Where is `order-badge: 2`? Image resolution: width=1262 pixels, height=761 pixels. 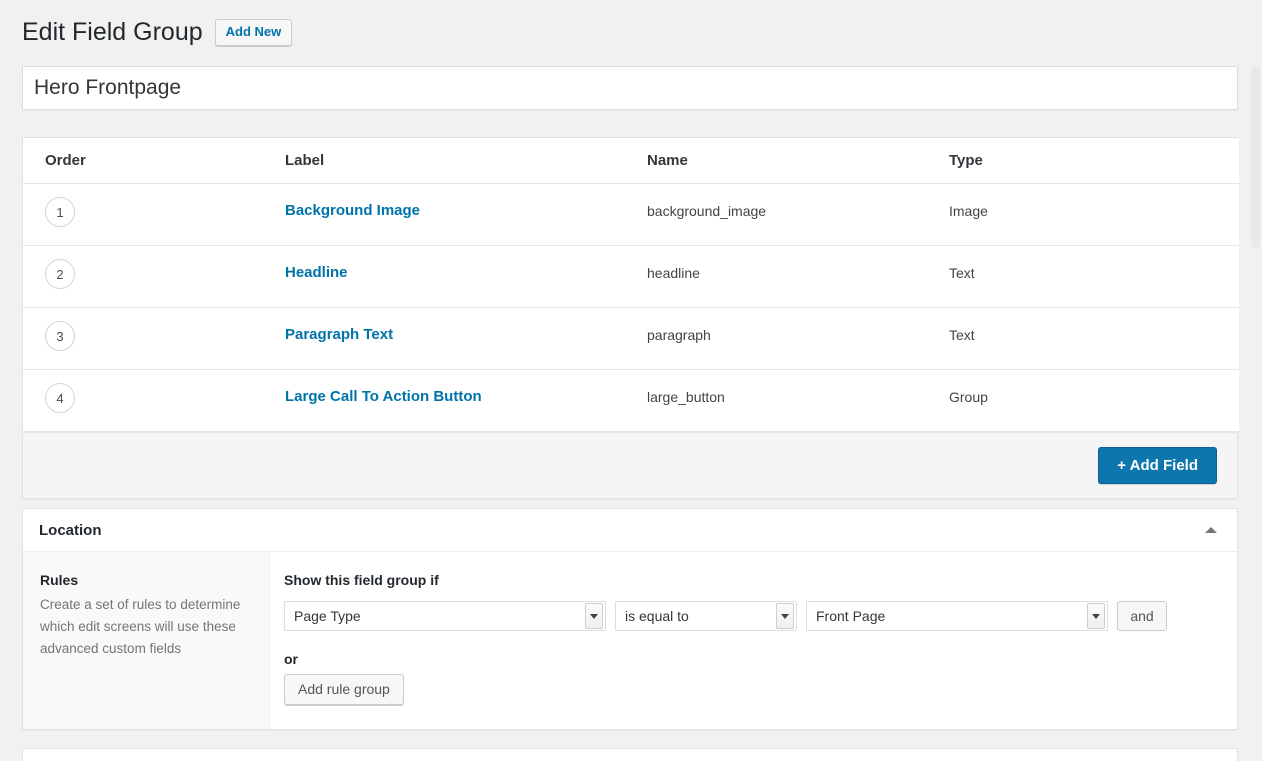
order-badge: 2 is located at coordinates (60, 274).